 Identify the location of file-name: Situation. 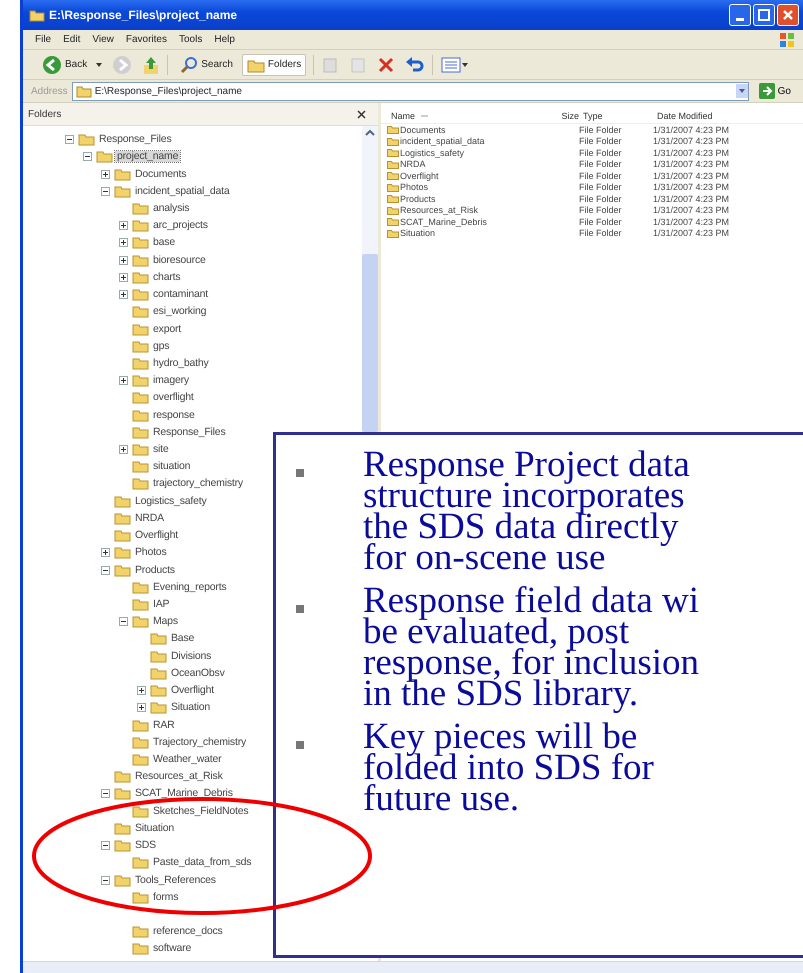
(418, 233).